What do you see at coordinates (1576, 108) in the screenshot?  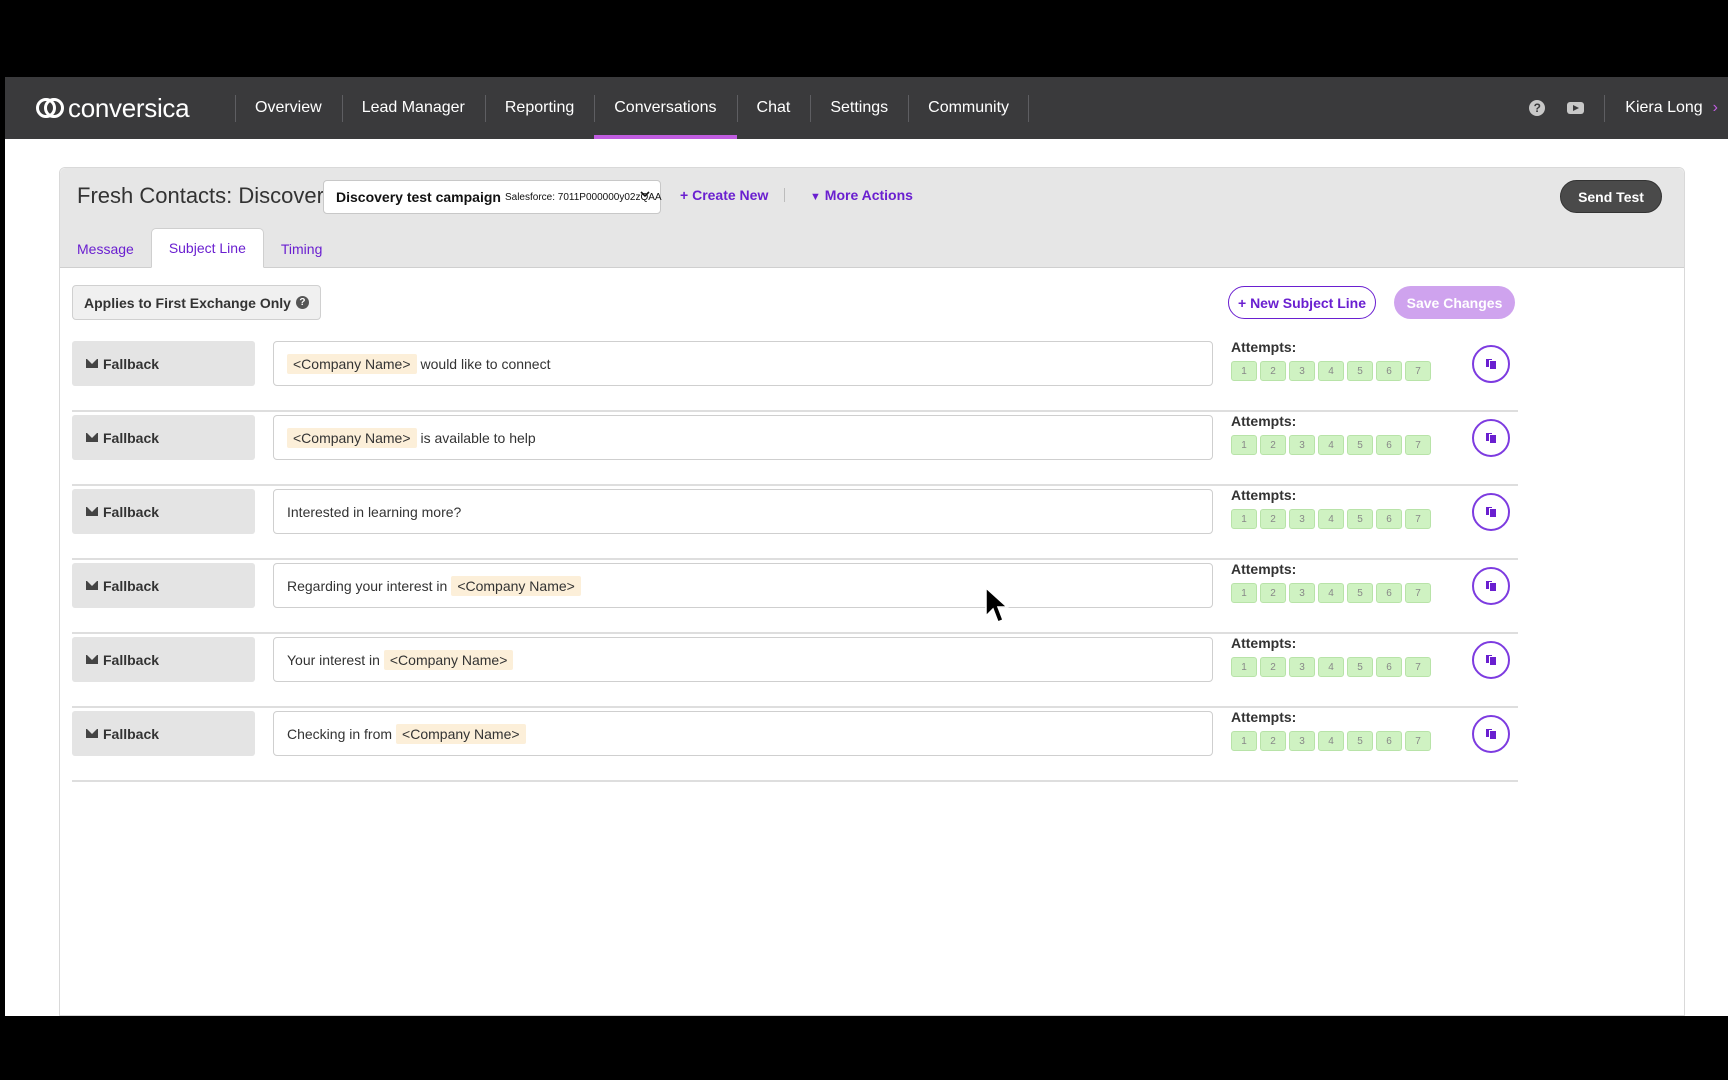 I see `youtube-icon` at bounding box center [1576, 108].